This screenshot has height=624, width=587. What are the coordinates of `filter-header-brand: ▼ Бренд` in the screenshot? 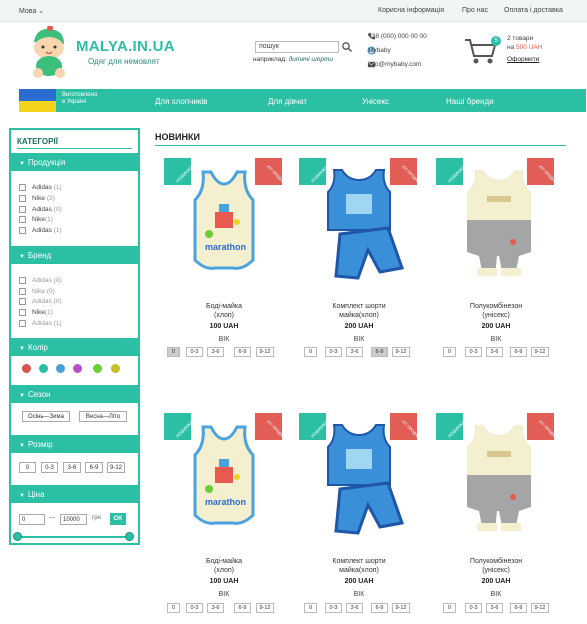 It's located at (74, 255).